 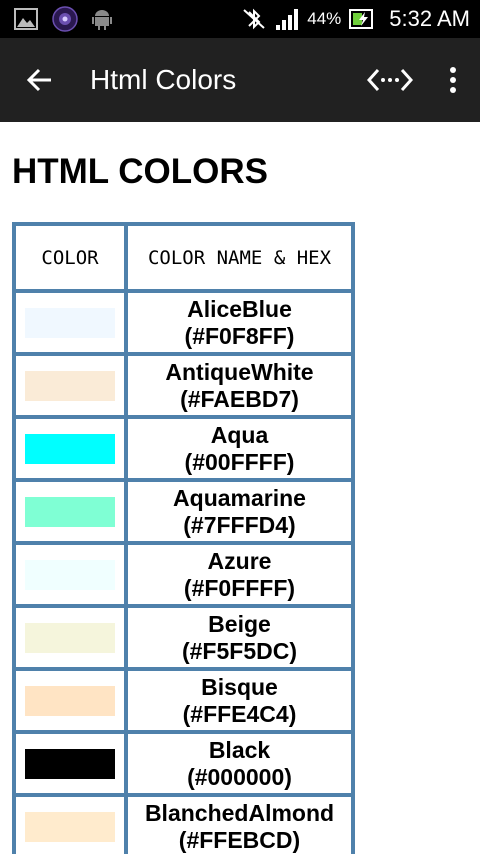 I want to click on back-button, so click(x=40, y=80).